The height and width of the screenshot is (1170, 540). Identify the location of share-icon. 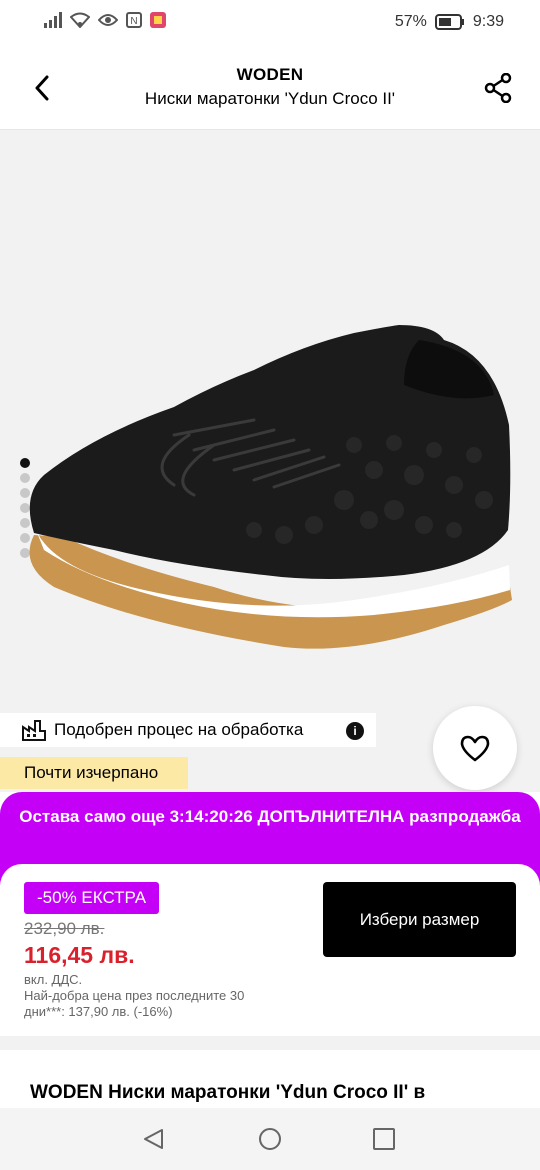
(498, 88).